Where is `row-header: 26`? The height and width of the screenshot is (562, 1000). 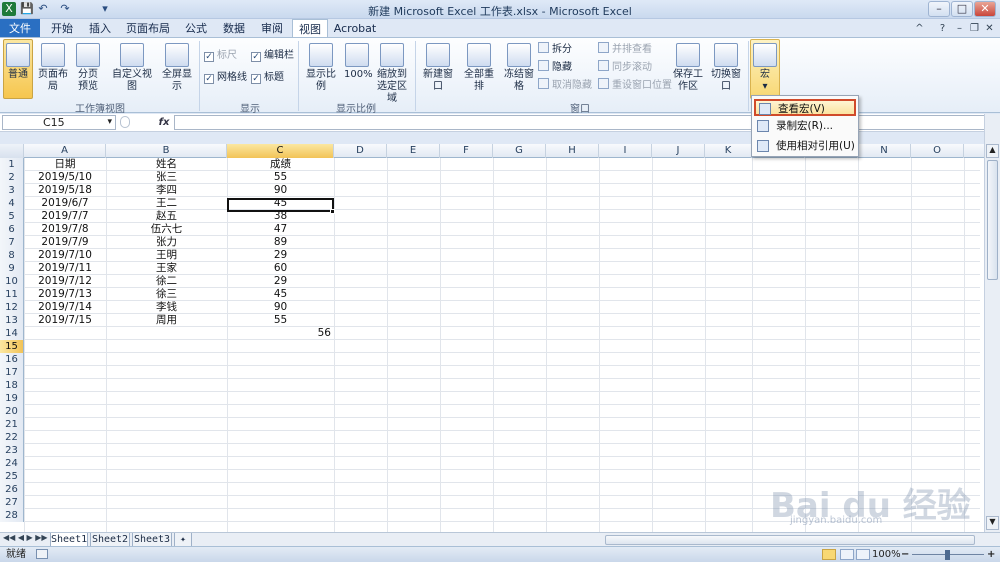 row-header: 26 is located at coordinates (12, 489).